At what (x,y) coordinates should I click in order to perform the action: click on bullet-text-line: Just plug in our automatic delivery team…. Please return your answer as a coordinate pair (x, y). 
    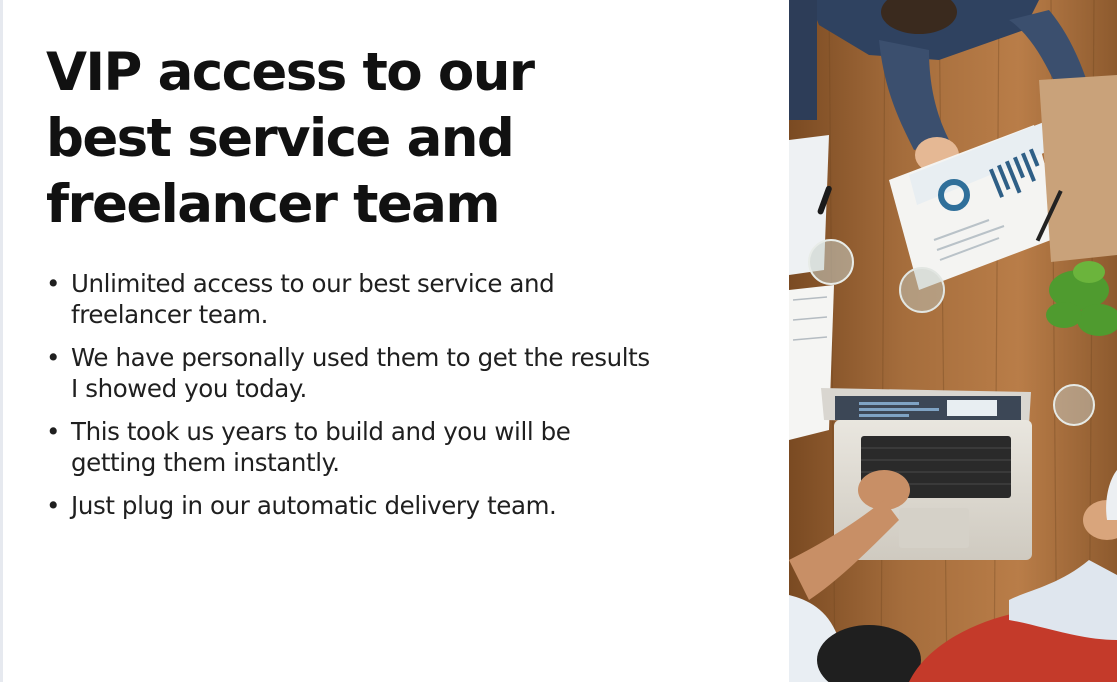
    Looking at the image, I should click on (314, 505).